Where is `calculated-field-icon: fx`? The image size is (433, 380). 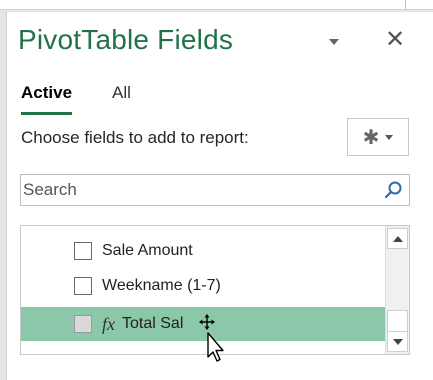 calculated-field-icon: fx is located at coordinates (108, 323).